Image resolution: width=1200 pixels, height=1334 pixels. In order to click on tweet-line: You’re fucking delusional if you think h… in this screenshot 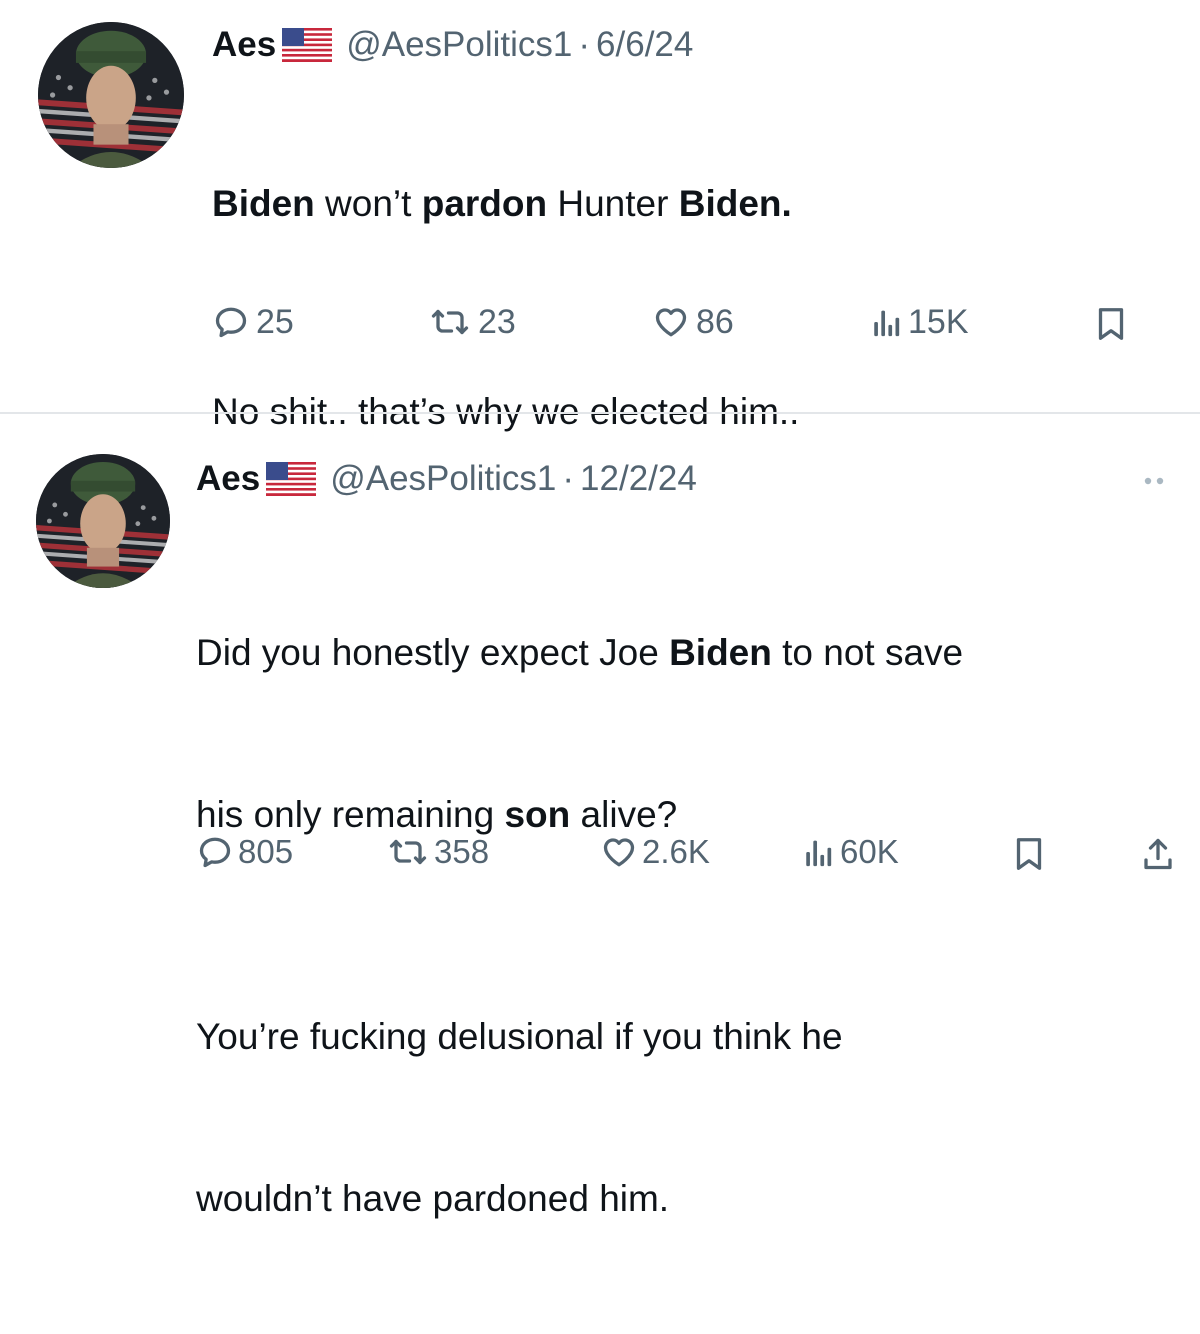, I will do `click(519, 1036)`.